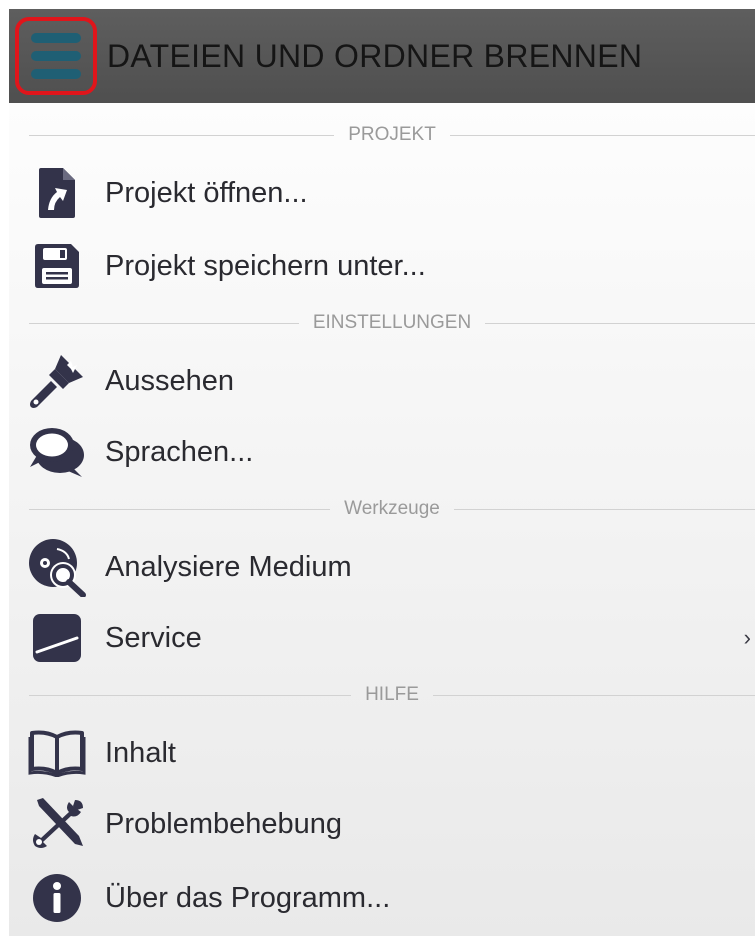 This screenshot has height=936, width=755. I want to click on open-project-icon, so click(57, 193).